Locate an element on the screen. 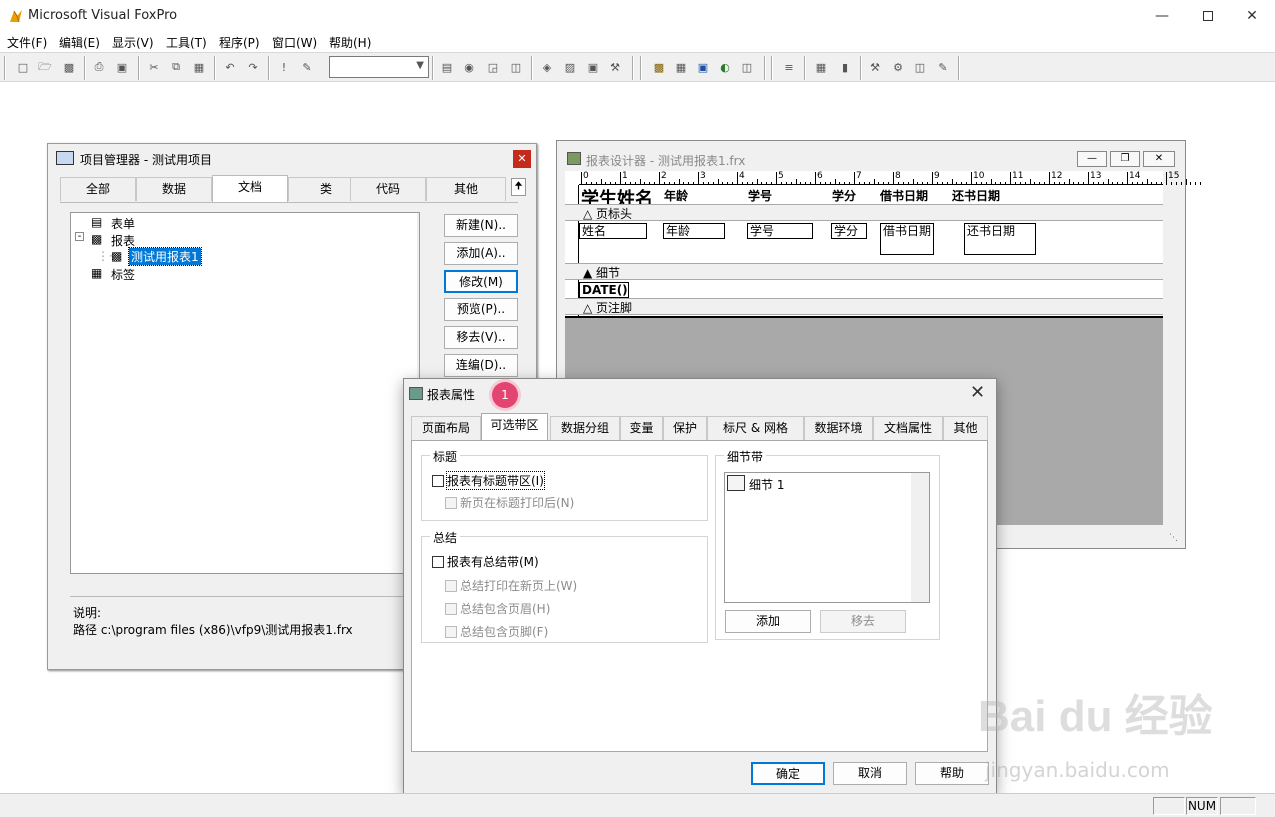 The height and width of the screenshot is (817, 1275). field-name: 姓名 is located at coordinates (613, 231).